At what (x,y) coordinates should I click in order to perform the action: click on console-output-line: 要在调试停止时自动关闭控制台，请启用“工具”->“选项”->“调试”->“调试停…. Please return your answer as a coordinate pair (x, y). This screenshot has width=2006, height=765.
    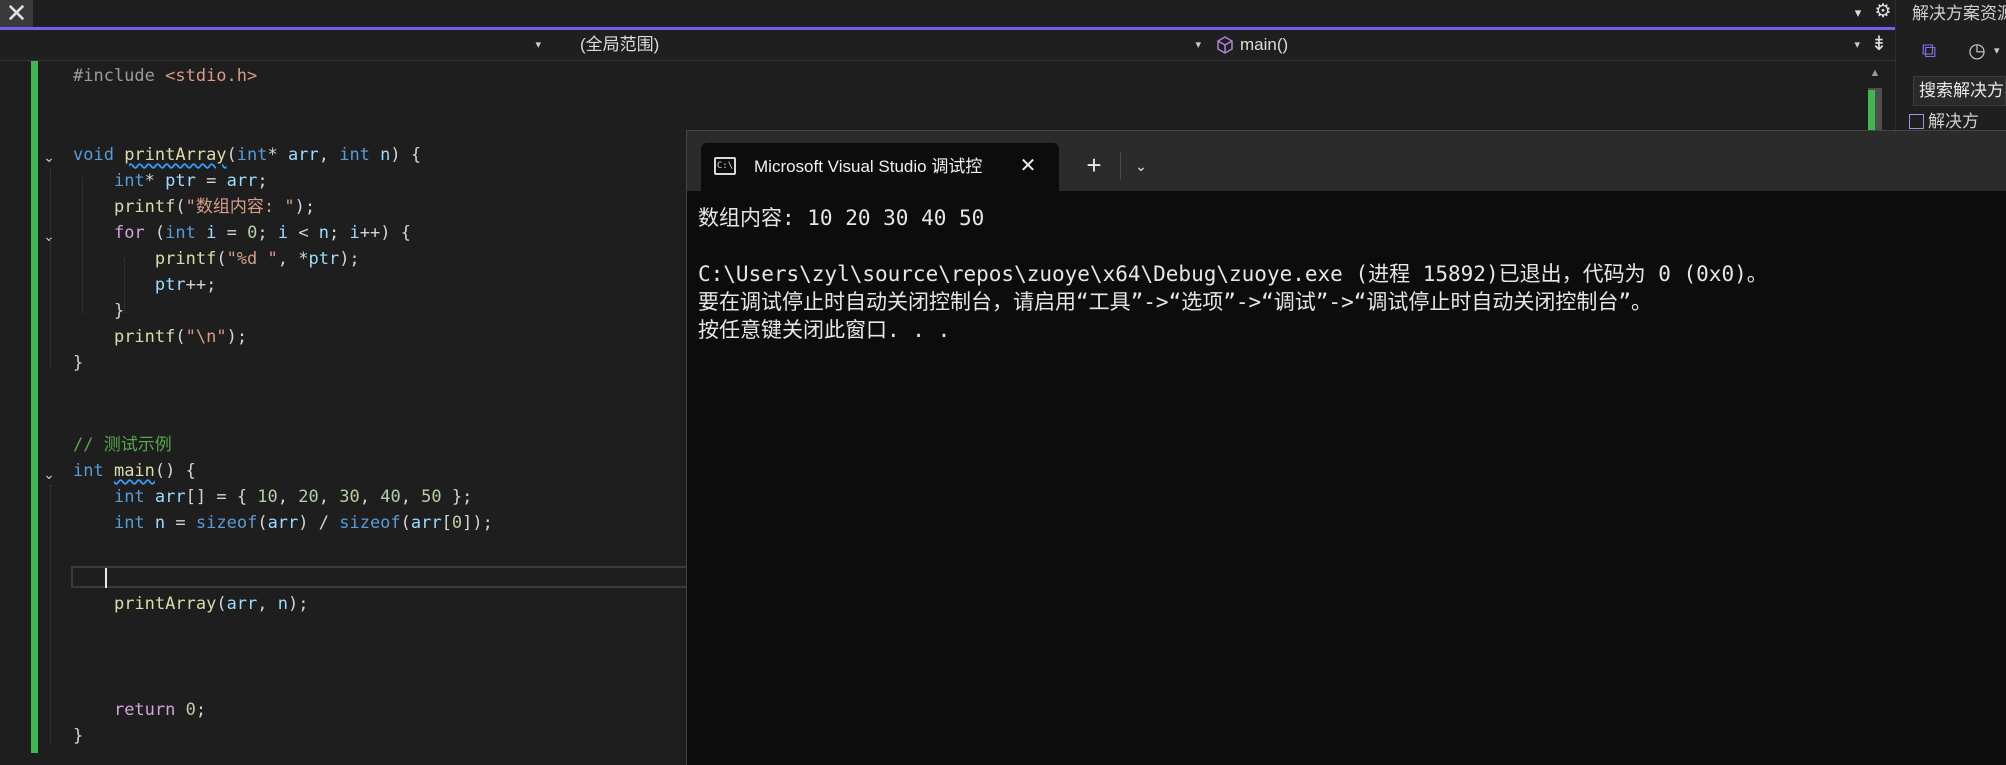
    Looking at the image, I should click on (1175, 302).